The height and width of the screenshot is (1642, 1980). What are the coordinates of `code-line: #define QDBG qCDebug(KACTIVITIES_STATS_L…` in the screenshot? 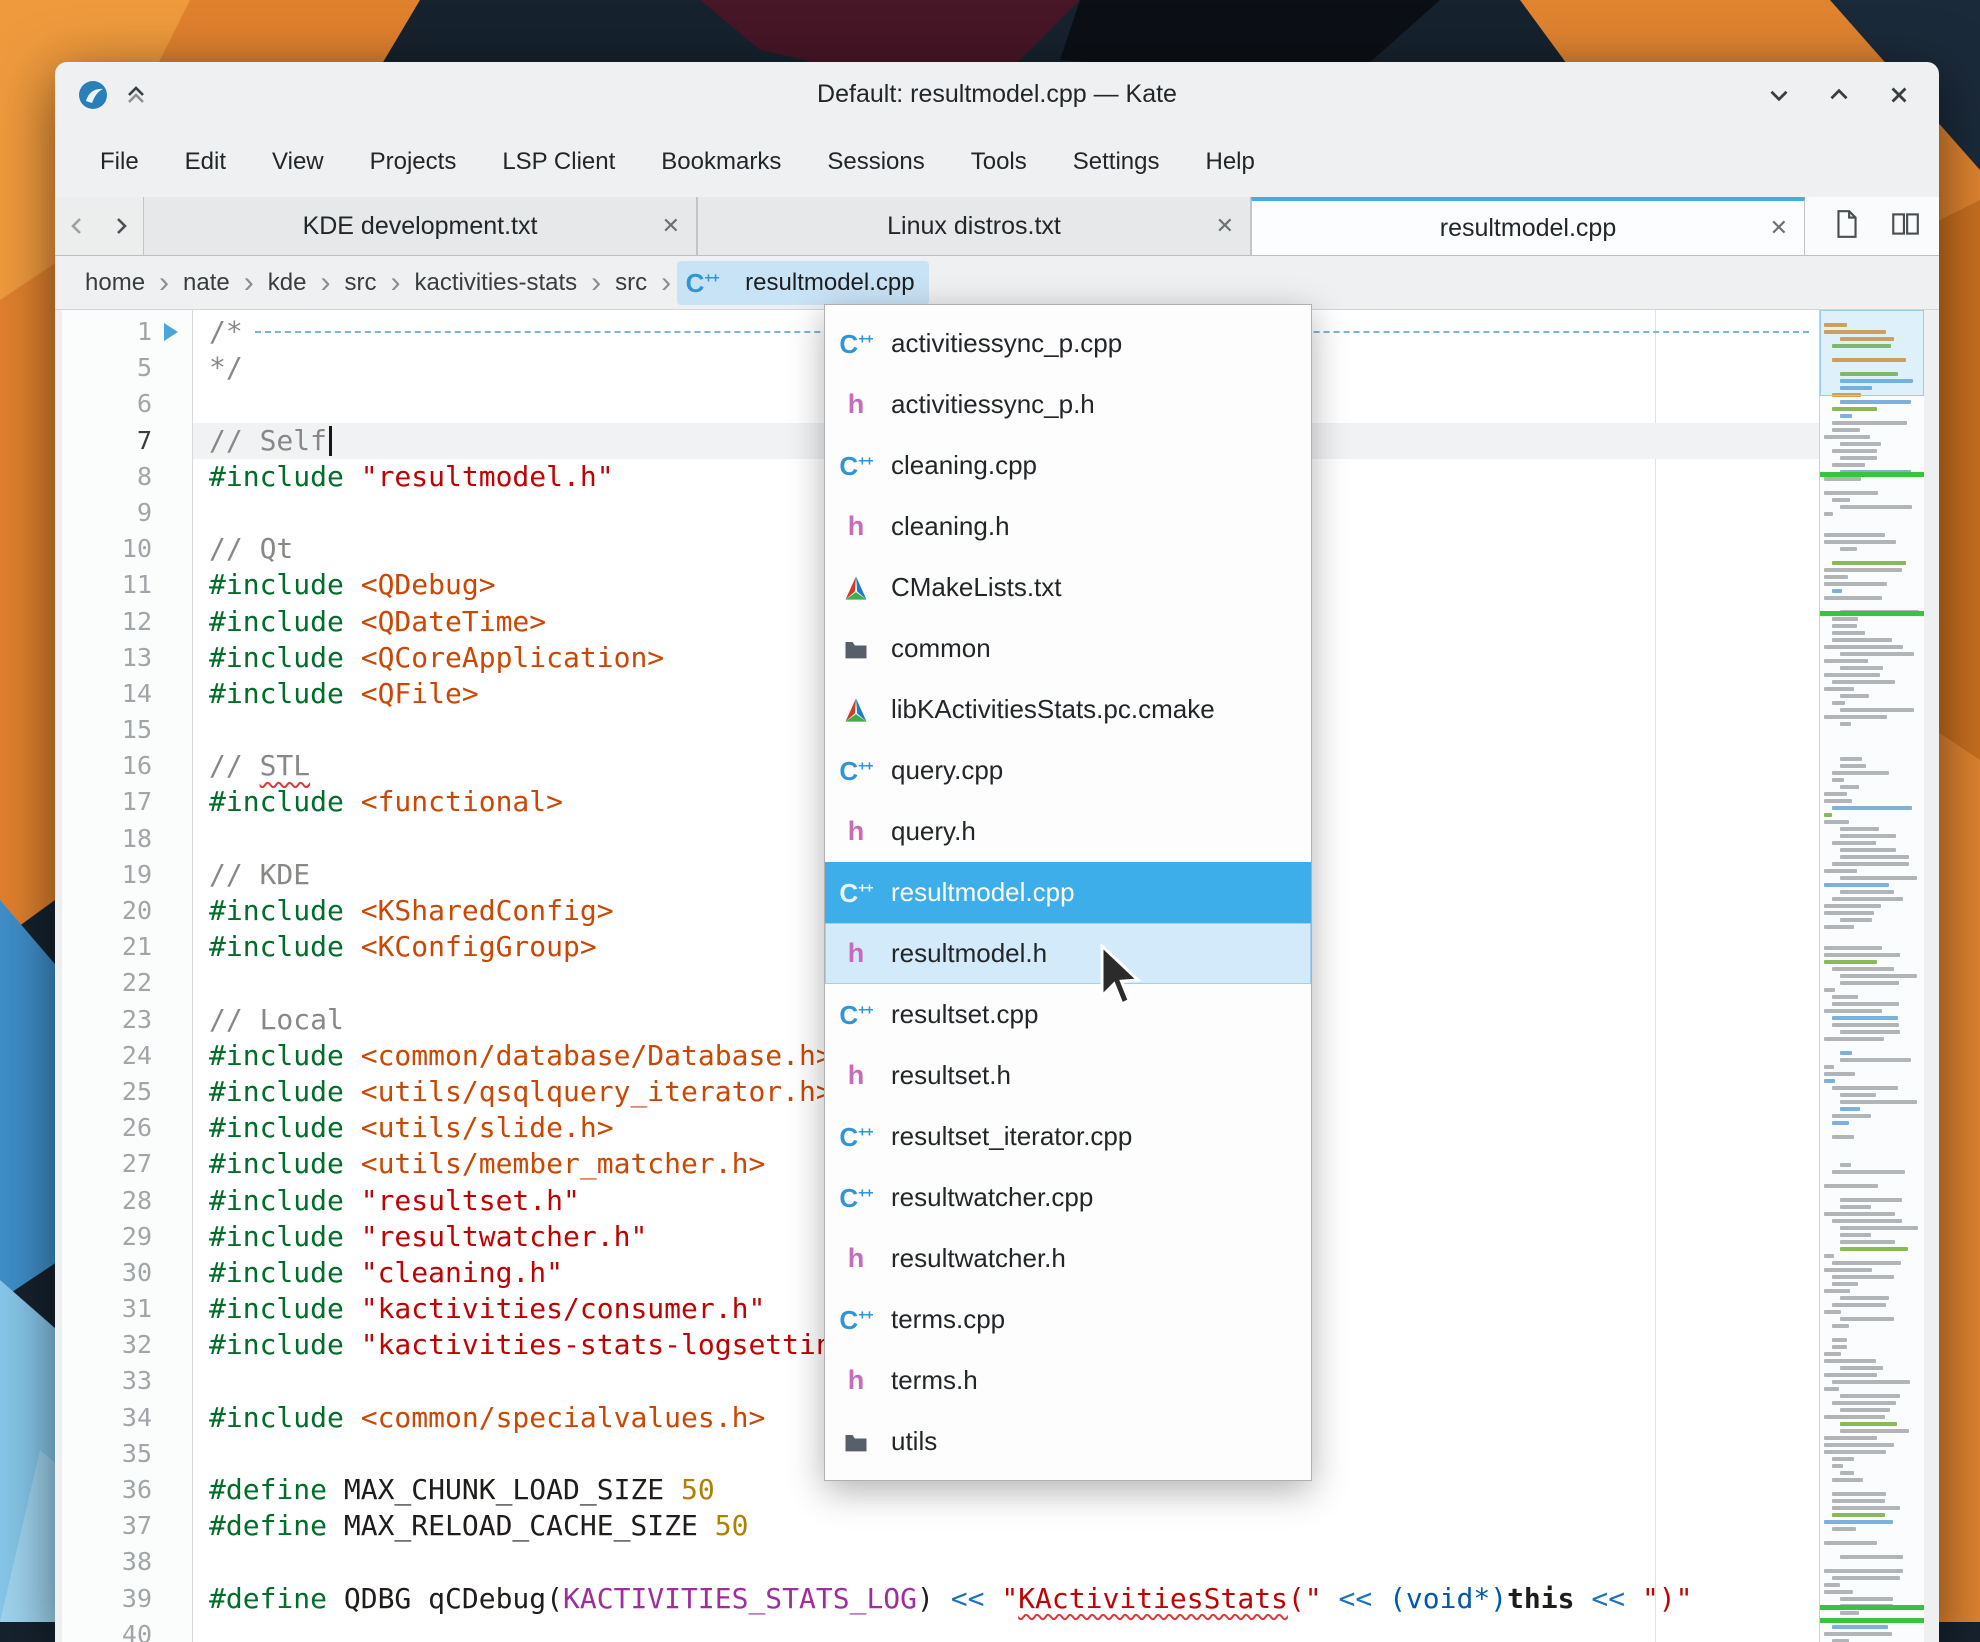 It's located at (1006, 1599).